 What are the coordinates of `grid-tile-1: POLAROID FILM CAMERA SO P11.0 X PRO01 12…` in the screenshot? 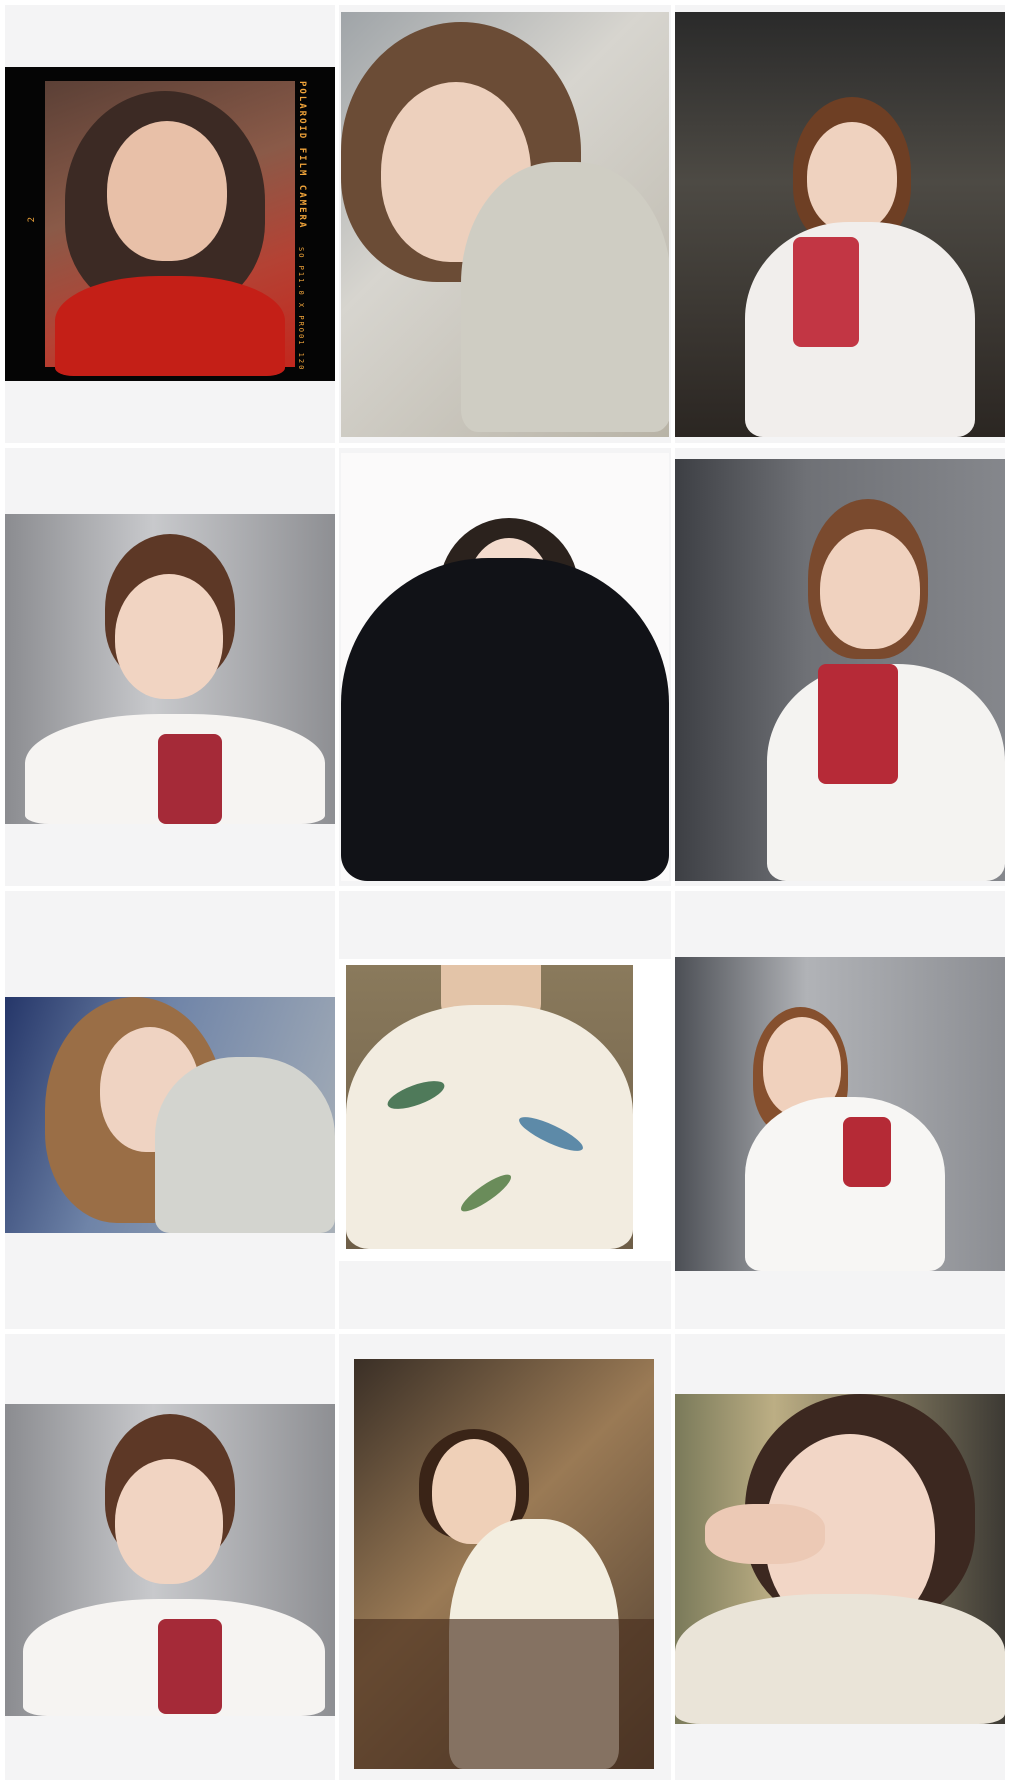 It's located at (170, 224).